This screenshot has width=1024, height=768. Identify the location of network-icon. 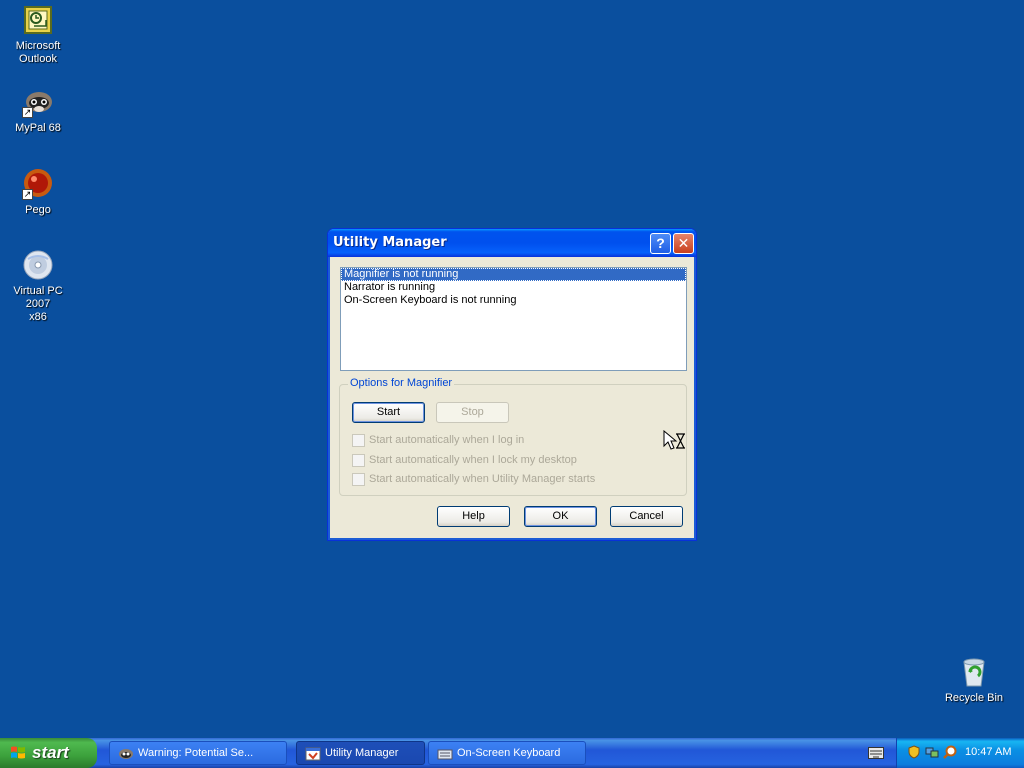
(932, 752).